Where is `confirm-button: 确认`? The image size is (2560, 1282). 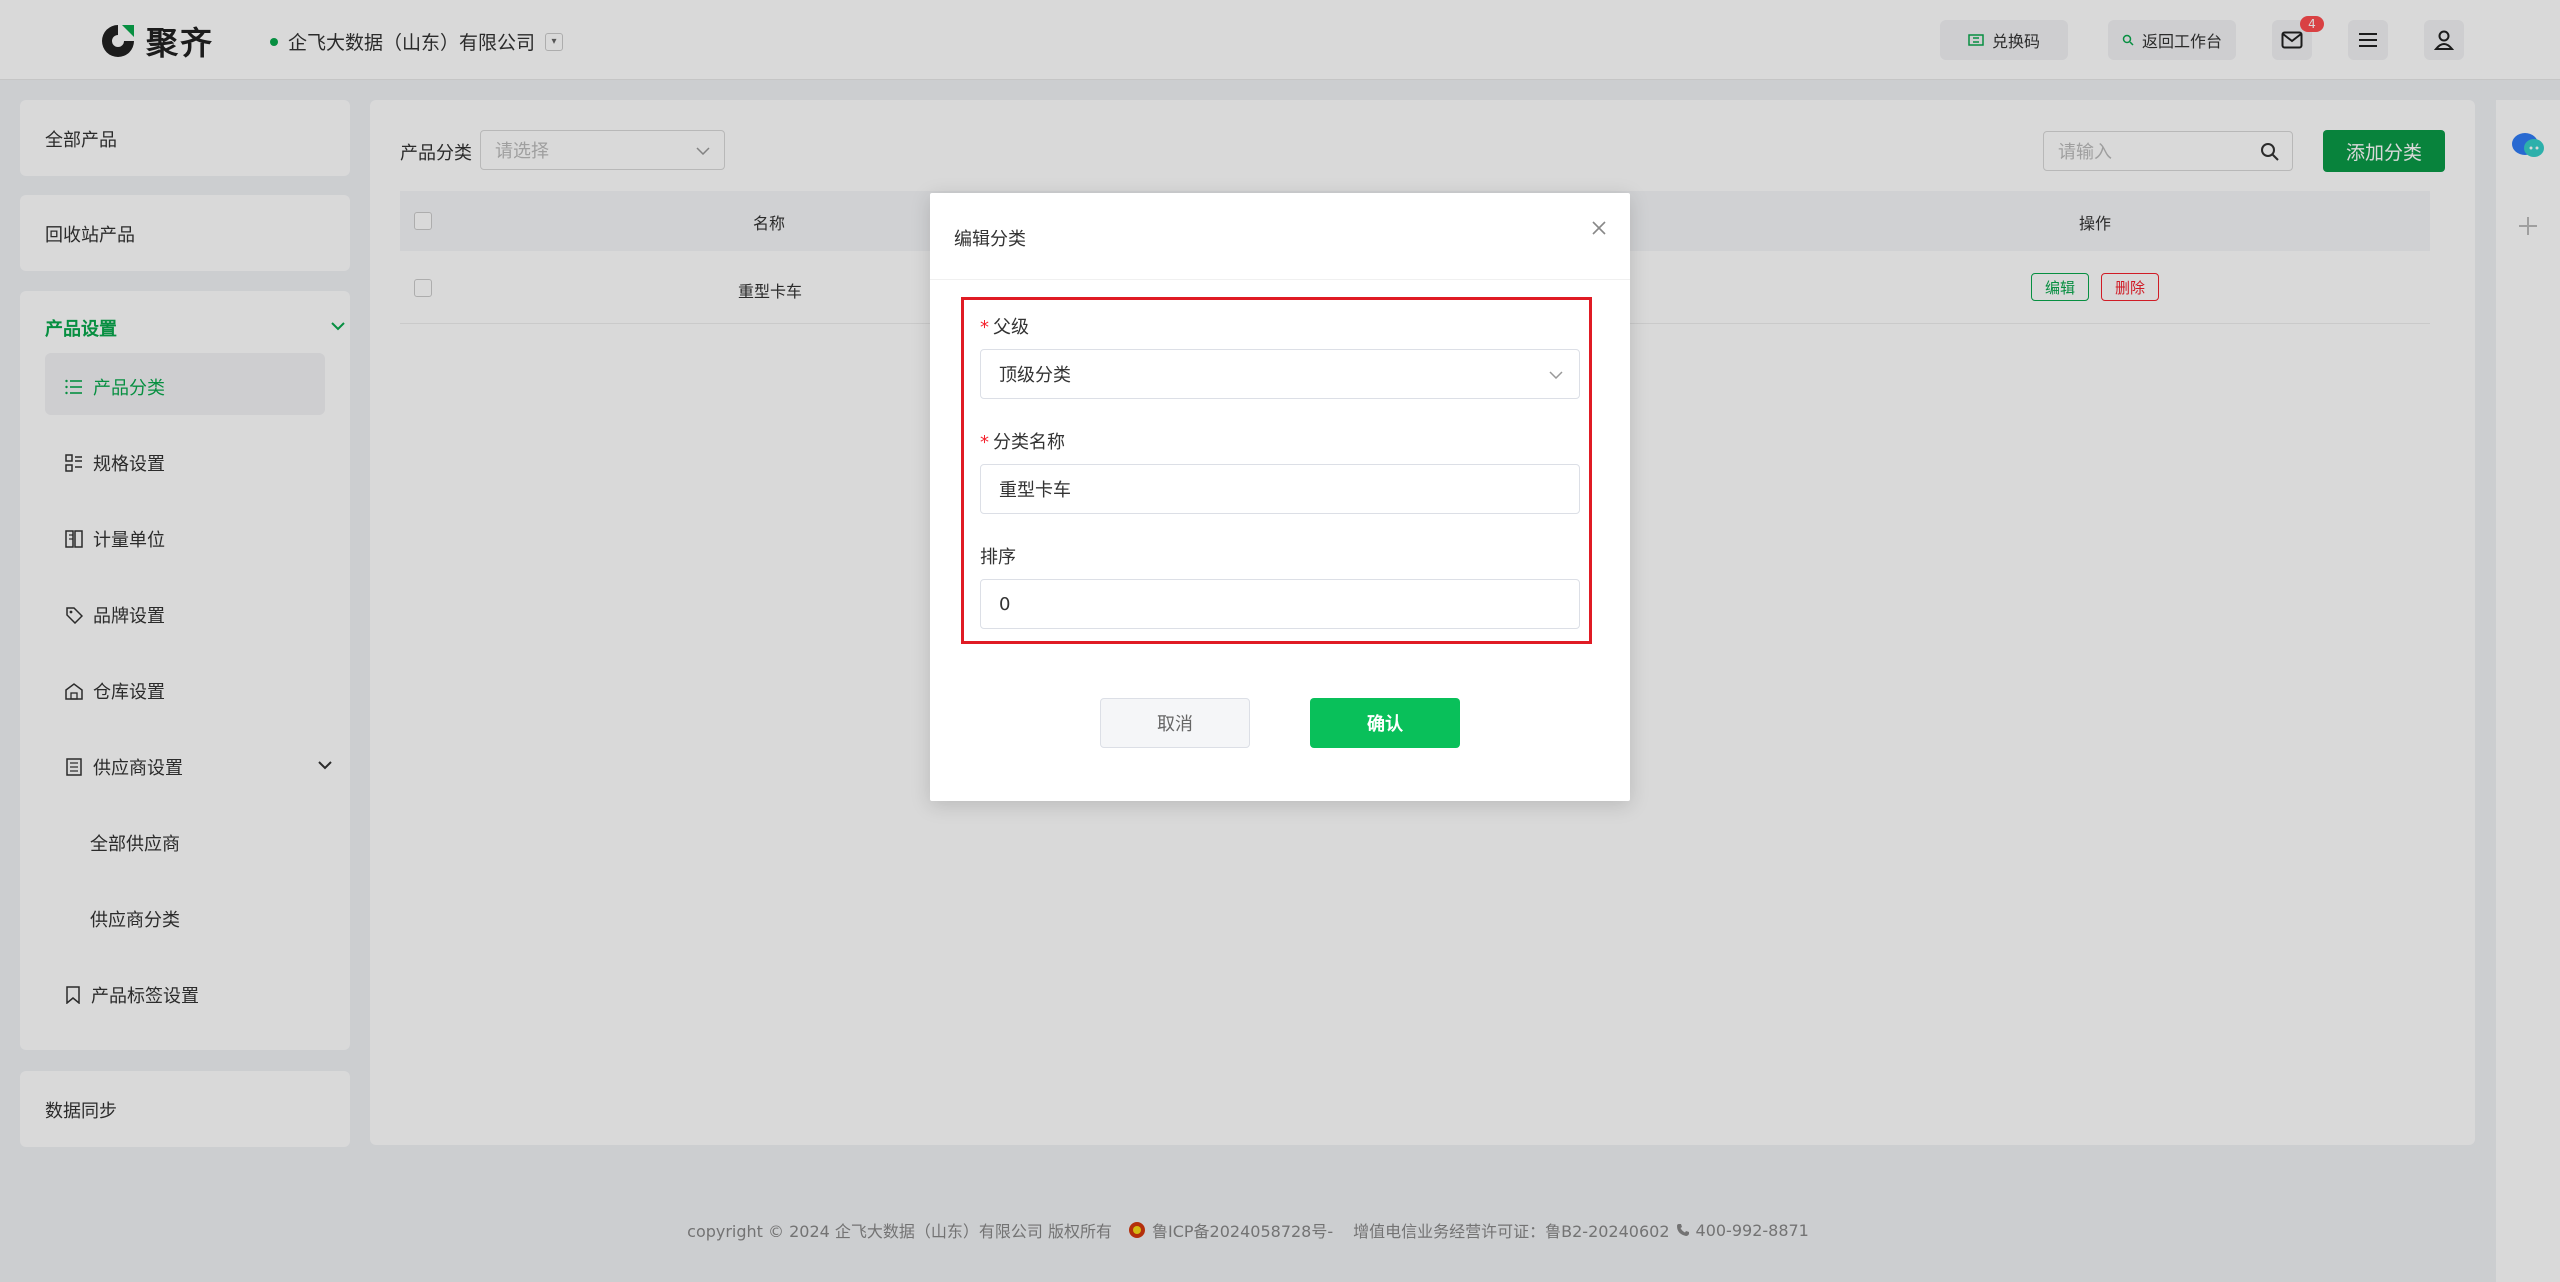
confirm-button: 确认 is located at coordinates (1385, 723).